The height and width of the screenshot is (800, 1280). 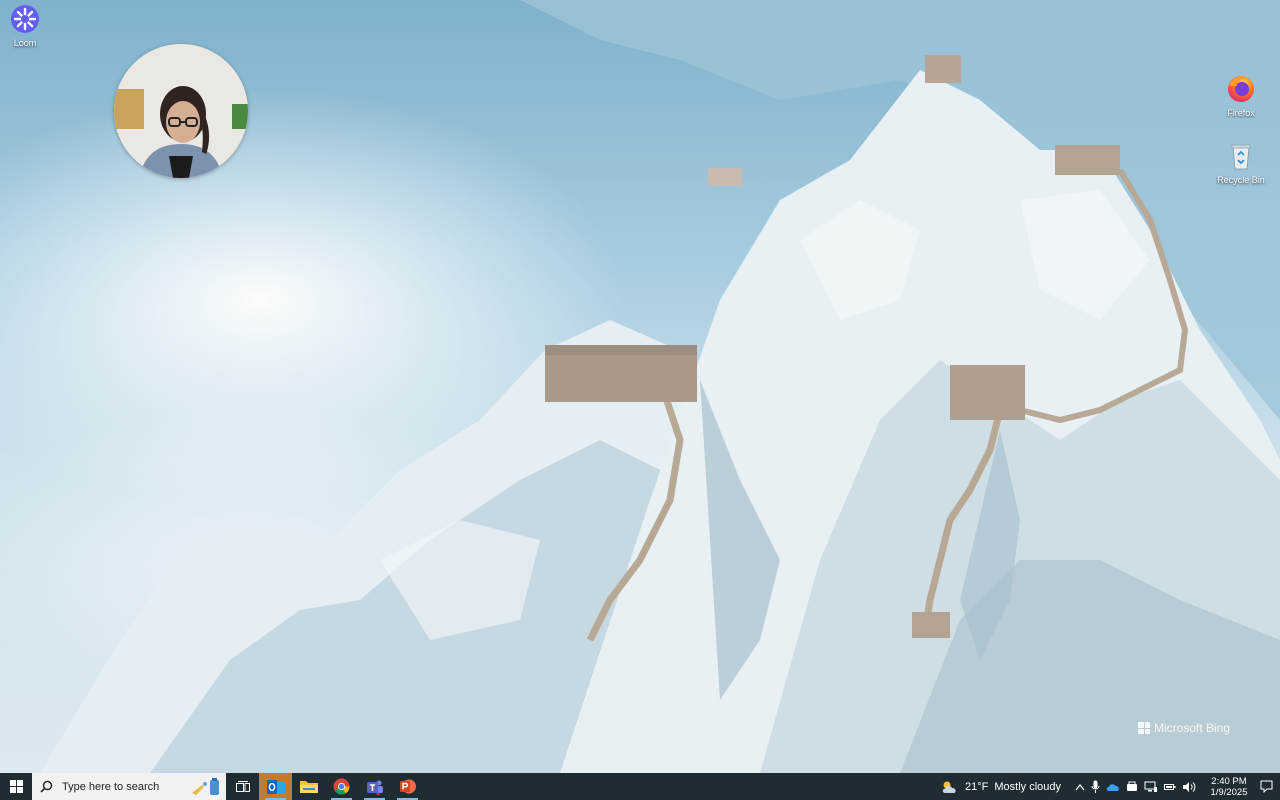 What do you see at coordinates (1241, 157) in the screenshot?
I see `recycle-bin-icon` at bounding box center [1241, 157].